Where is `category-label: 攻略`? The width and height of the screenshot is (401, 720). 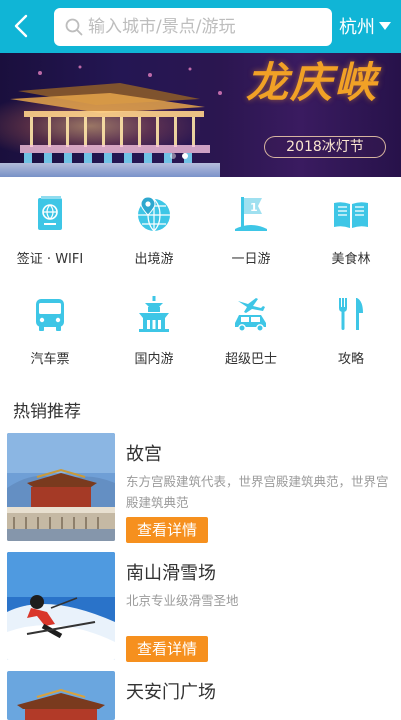
category-label: 攻略 is located at coordinates (350, 359).